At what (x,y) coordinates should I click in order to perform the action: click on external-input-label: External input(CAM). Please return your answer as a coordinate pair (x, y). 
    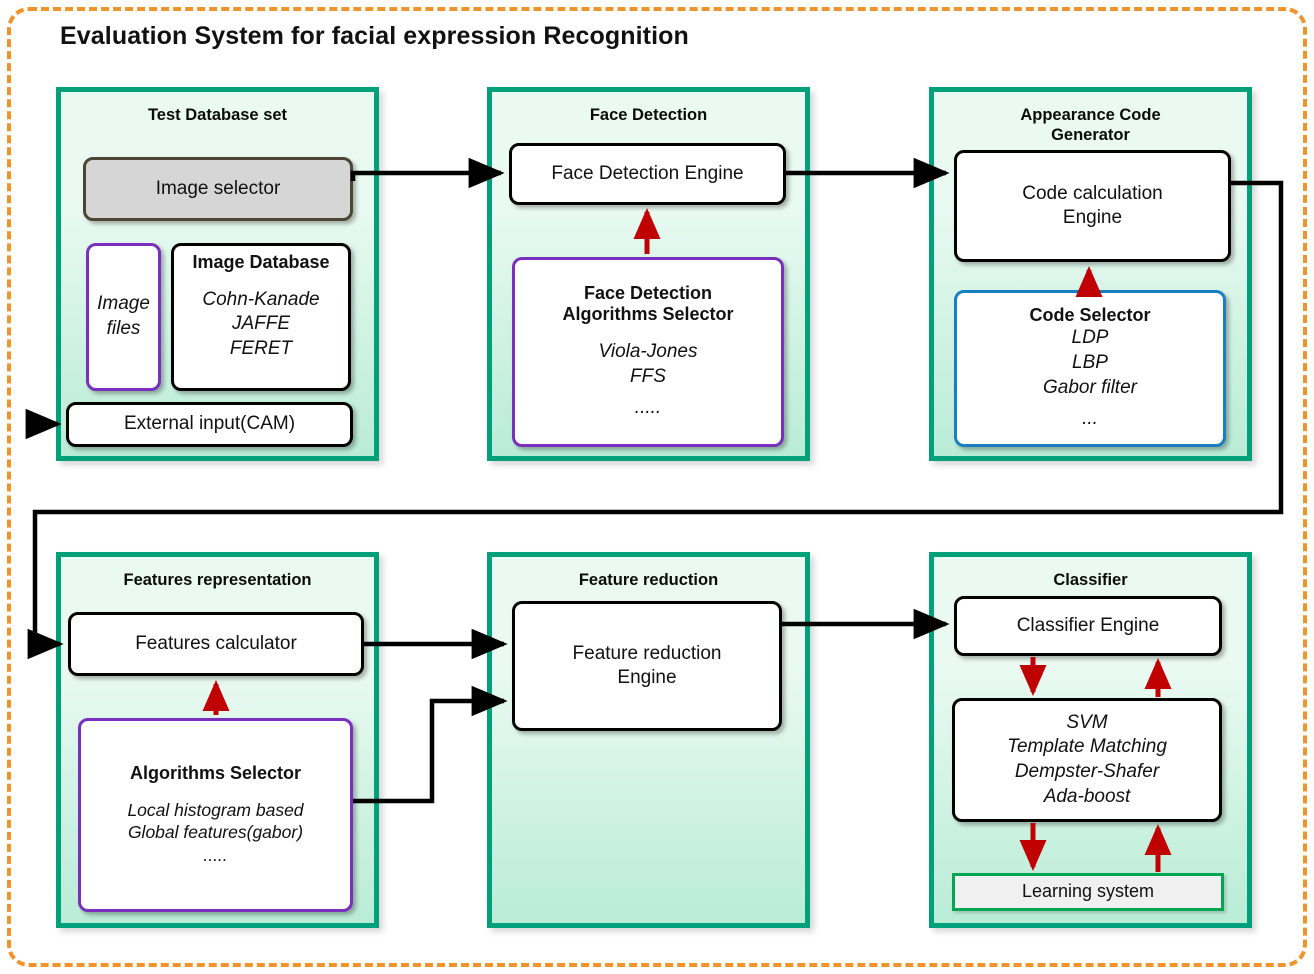
    Looking at the image, I should click on (209, 424).